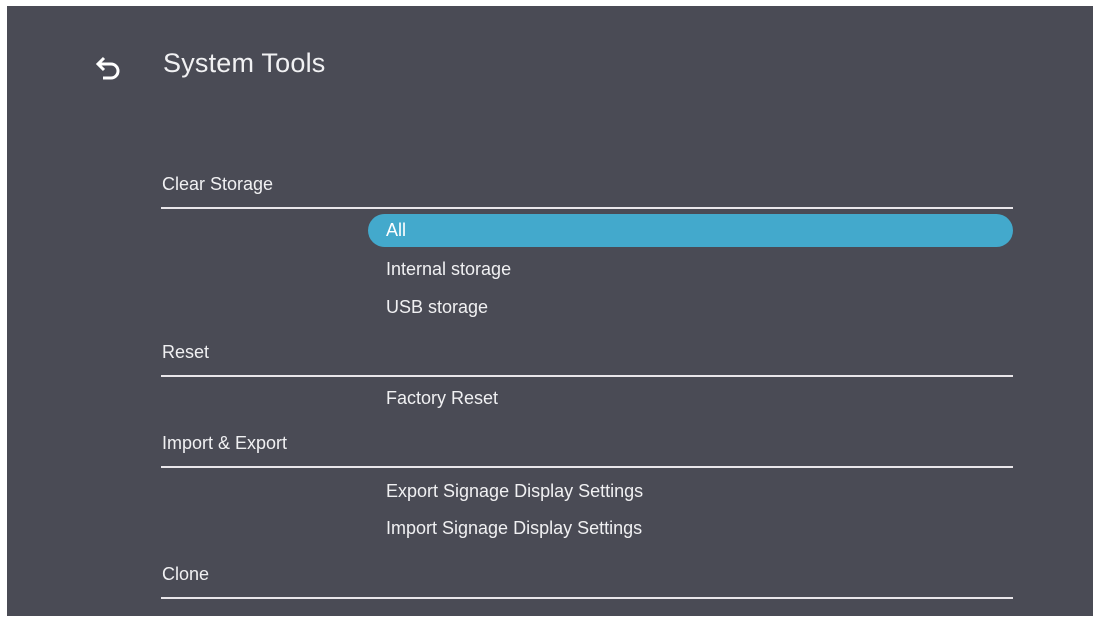  I want to click on back-arrow-icon, so click(107, 68).